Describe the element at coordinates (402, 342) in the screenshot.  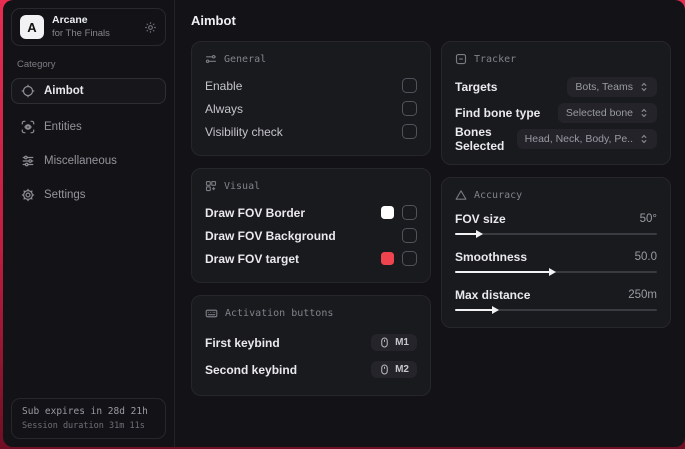
I see `keybind-value: M1` at that location.